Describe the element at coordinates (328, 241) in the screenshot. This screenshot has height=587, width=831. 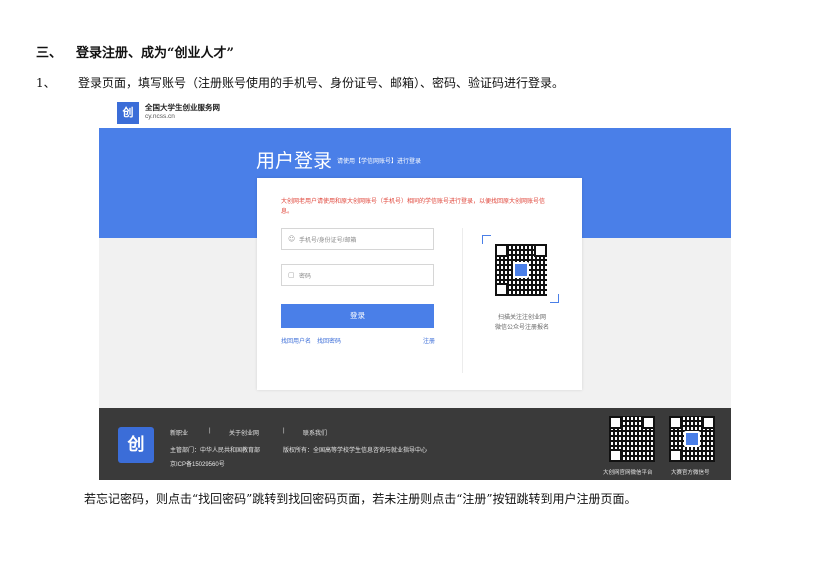
I see `account-placeholder: 手机号/身份证号/邮箱` at that location.